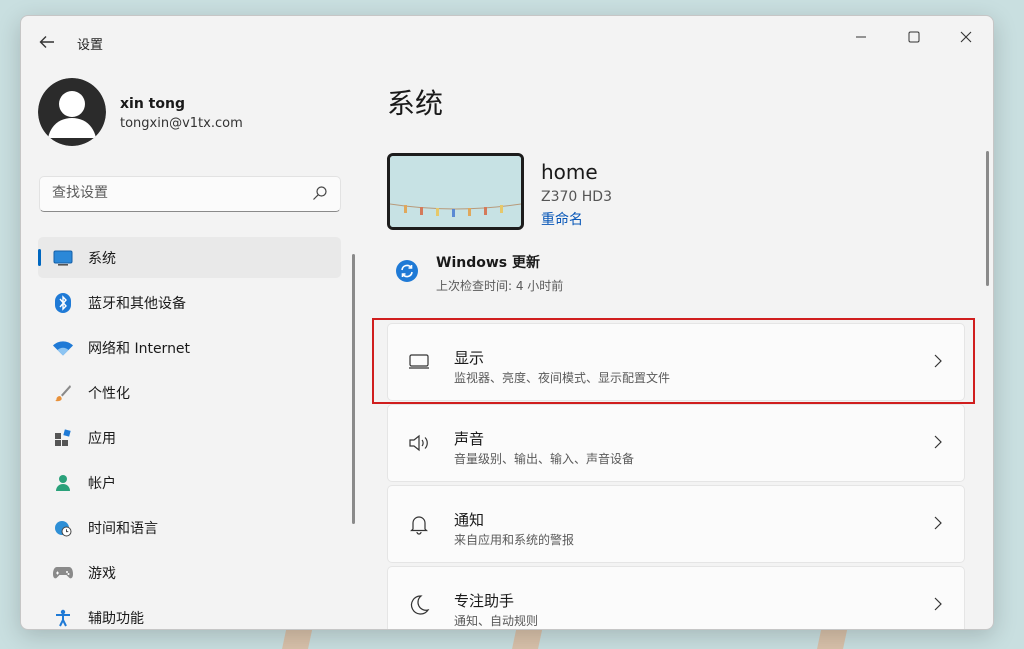  I want to click on bluetooth-icon, so click(63, 302).